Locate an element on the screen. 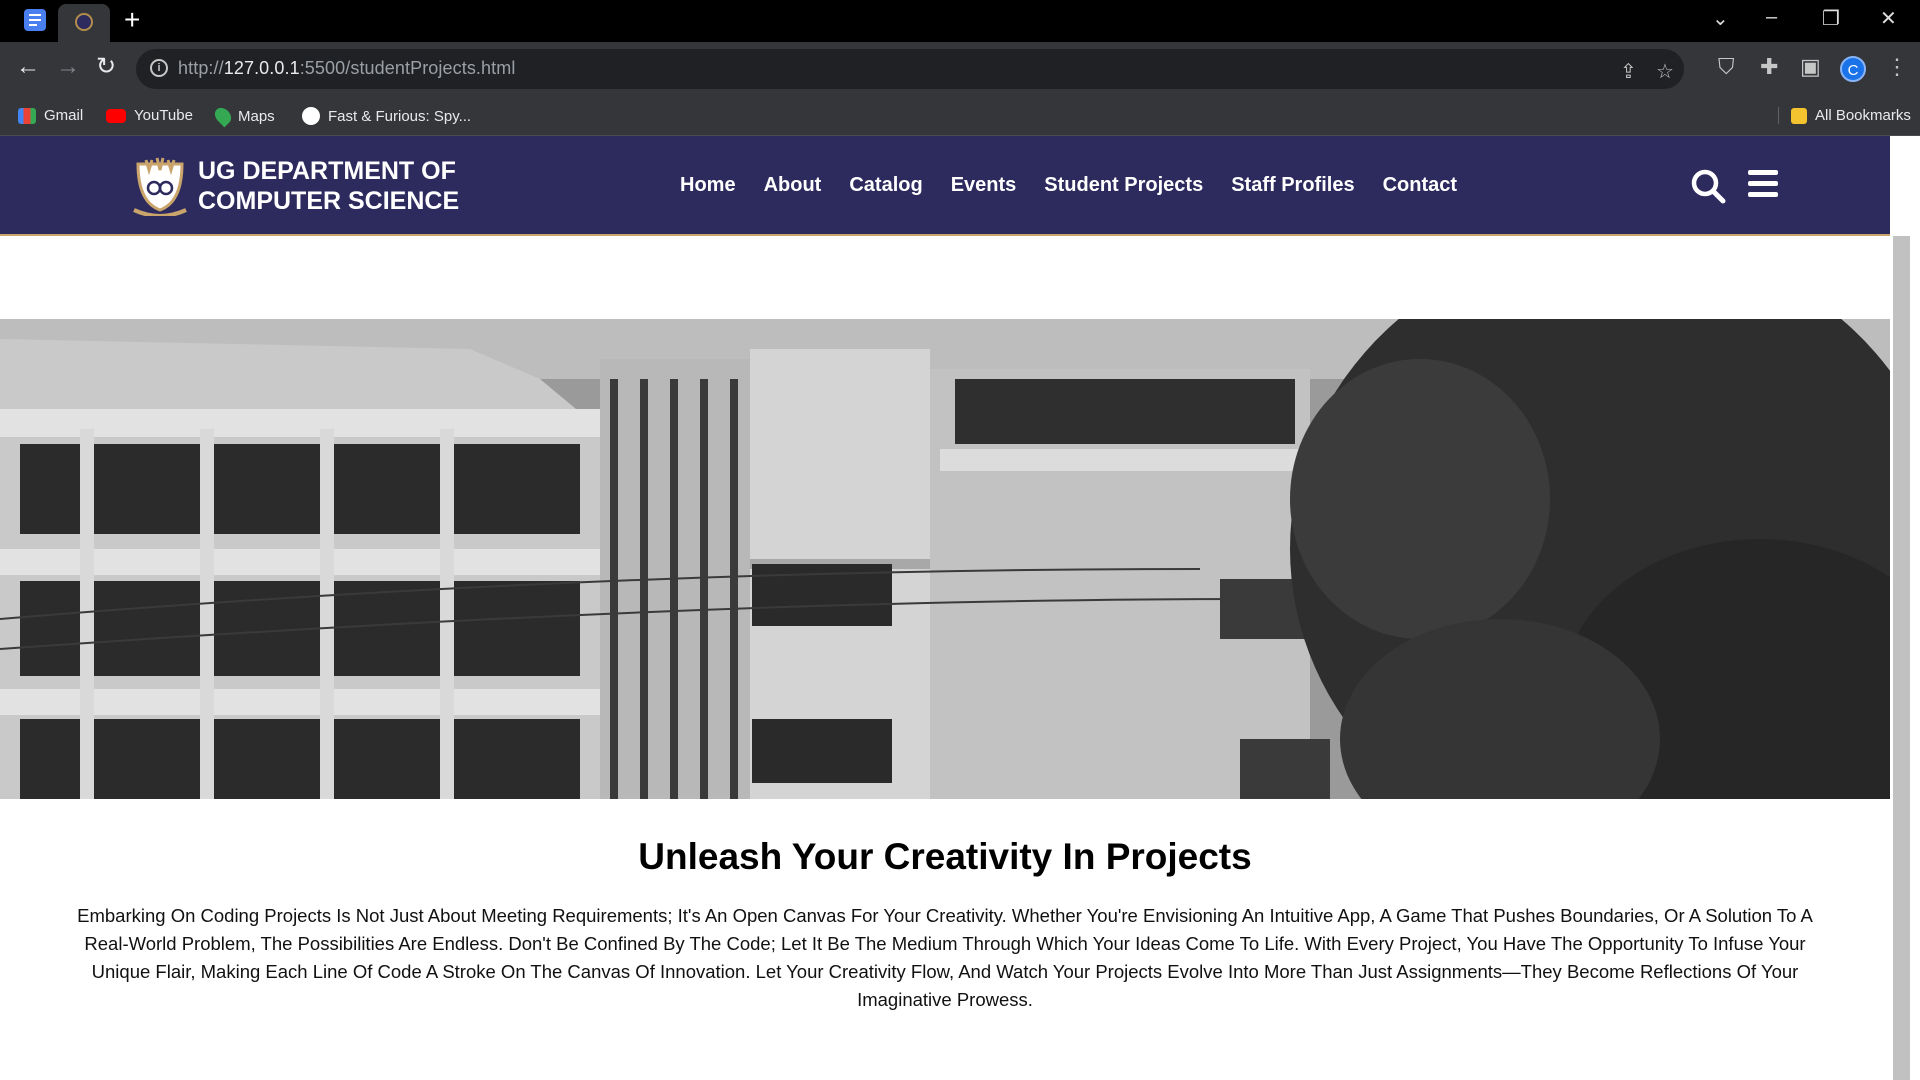  profile-avatar: C is located at coordinates (1853, 69).